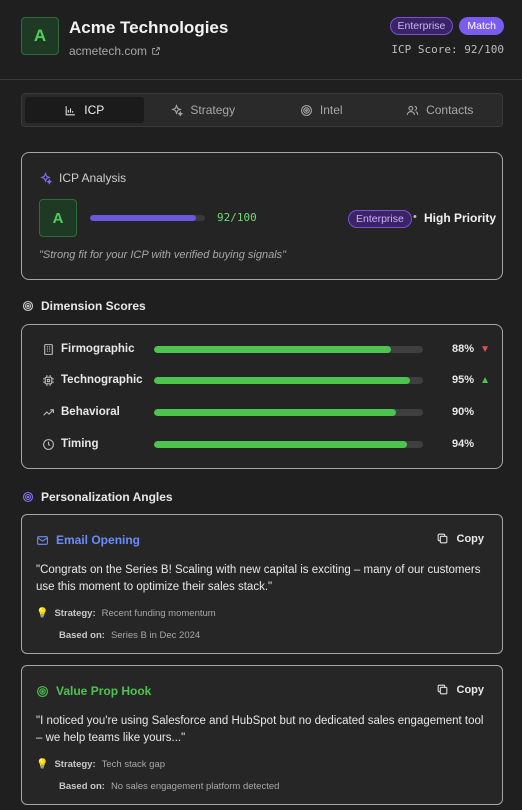  What do you see at coordinates (48, 444) in the screenshot?
I see `clock-icon` at bounding box center [48, 444].